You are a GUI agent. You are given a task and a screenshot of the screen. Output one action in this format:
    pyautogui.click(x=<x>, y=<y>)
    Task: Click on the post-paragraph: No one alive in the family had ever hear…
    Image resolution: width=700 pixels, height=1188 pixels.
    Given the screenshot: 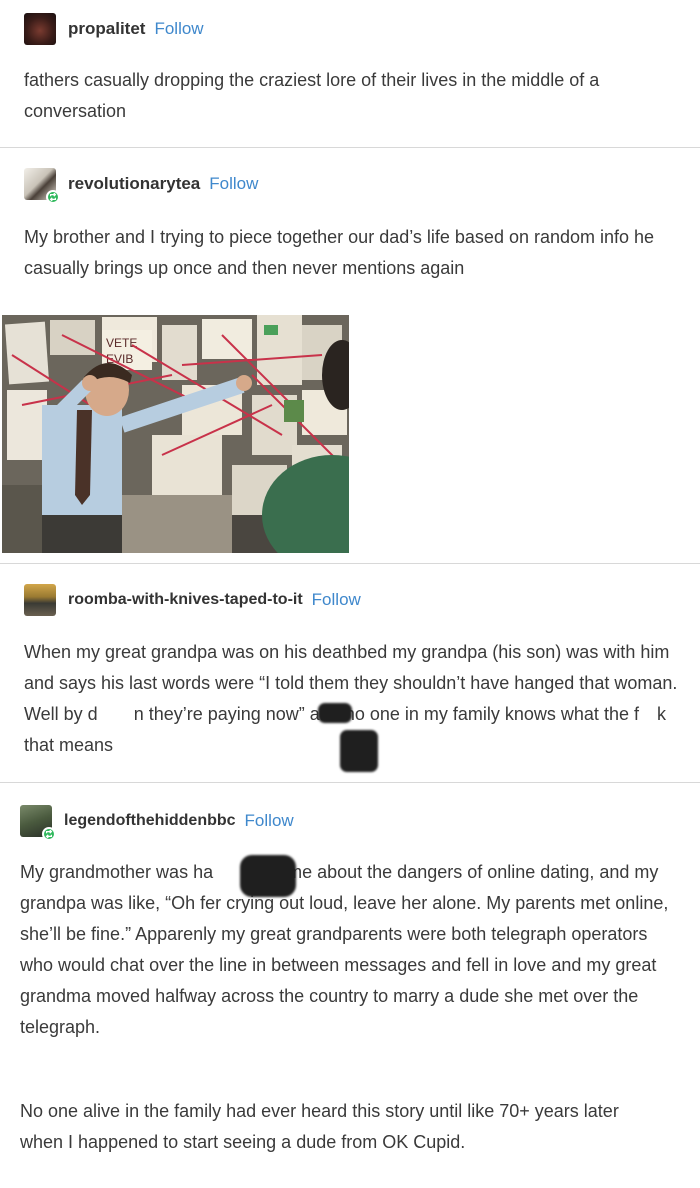 What is the action you would take?
    pyautogui.click(x=319, y=1126)
    